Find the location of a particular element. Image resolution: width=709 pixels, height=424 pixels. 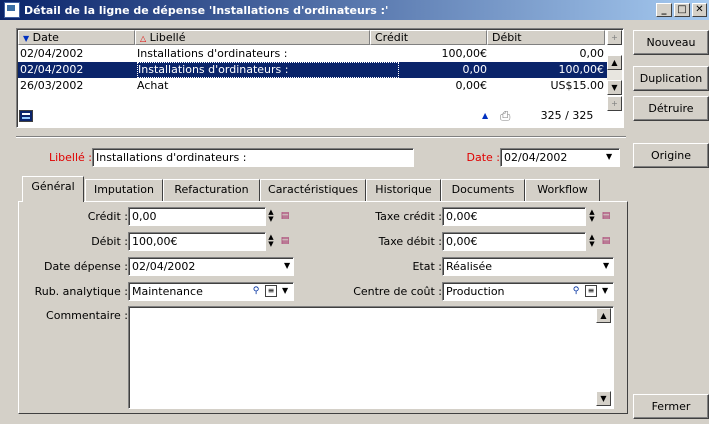

date-depense-label: Date dépense : is located at coordinates (86, 266).